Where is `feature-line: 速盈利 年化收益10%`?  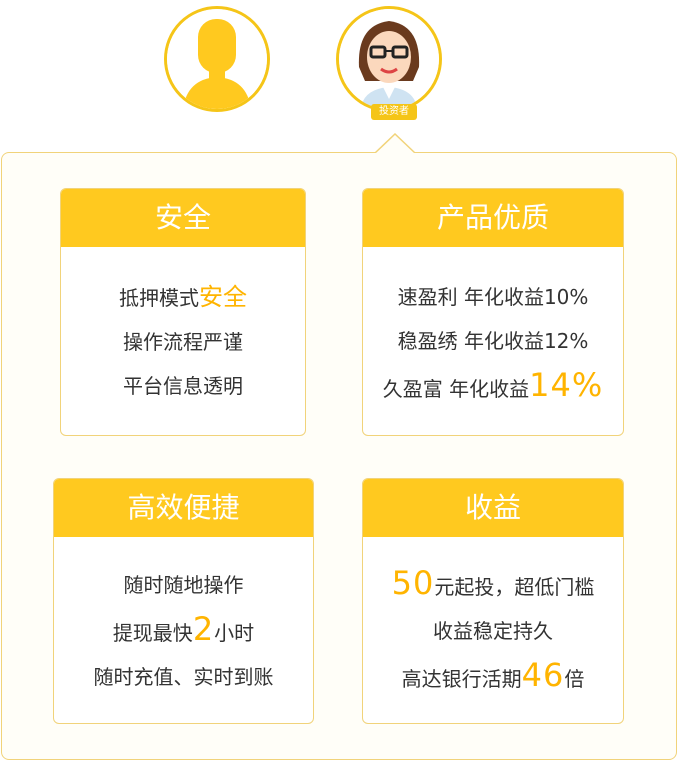 feature-line: 速盈利 年化收益10% is located at coordinates (493, 297).